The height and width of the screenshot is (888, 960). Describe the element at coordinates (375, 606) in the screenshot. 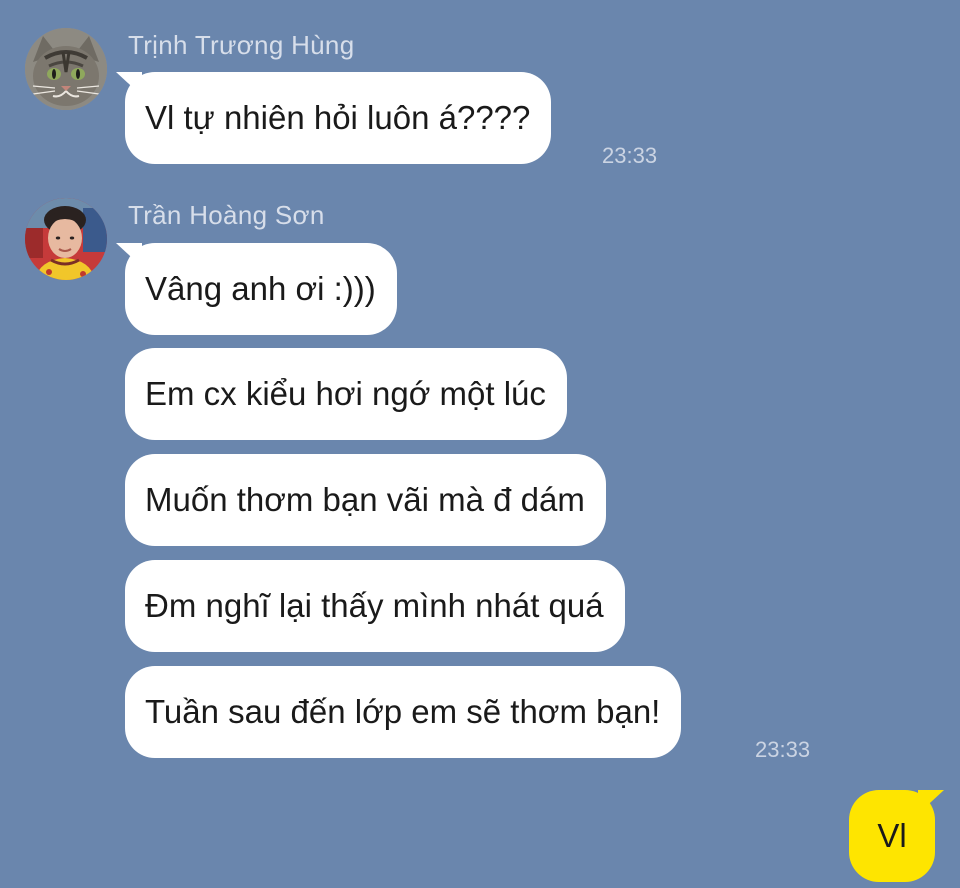

I see `message-bubble: Đm nghĩ lại thấy mình nhát quá` at that location.